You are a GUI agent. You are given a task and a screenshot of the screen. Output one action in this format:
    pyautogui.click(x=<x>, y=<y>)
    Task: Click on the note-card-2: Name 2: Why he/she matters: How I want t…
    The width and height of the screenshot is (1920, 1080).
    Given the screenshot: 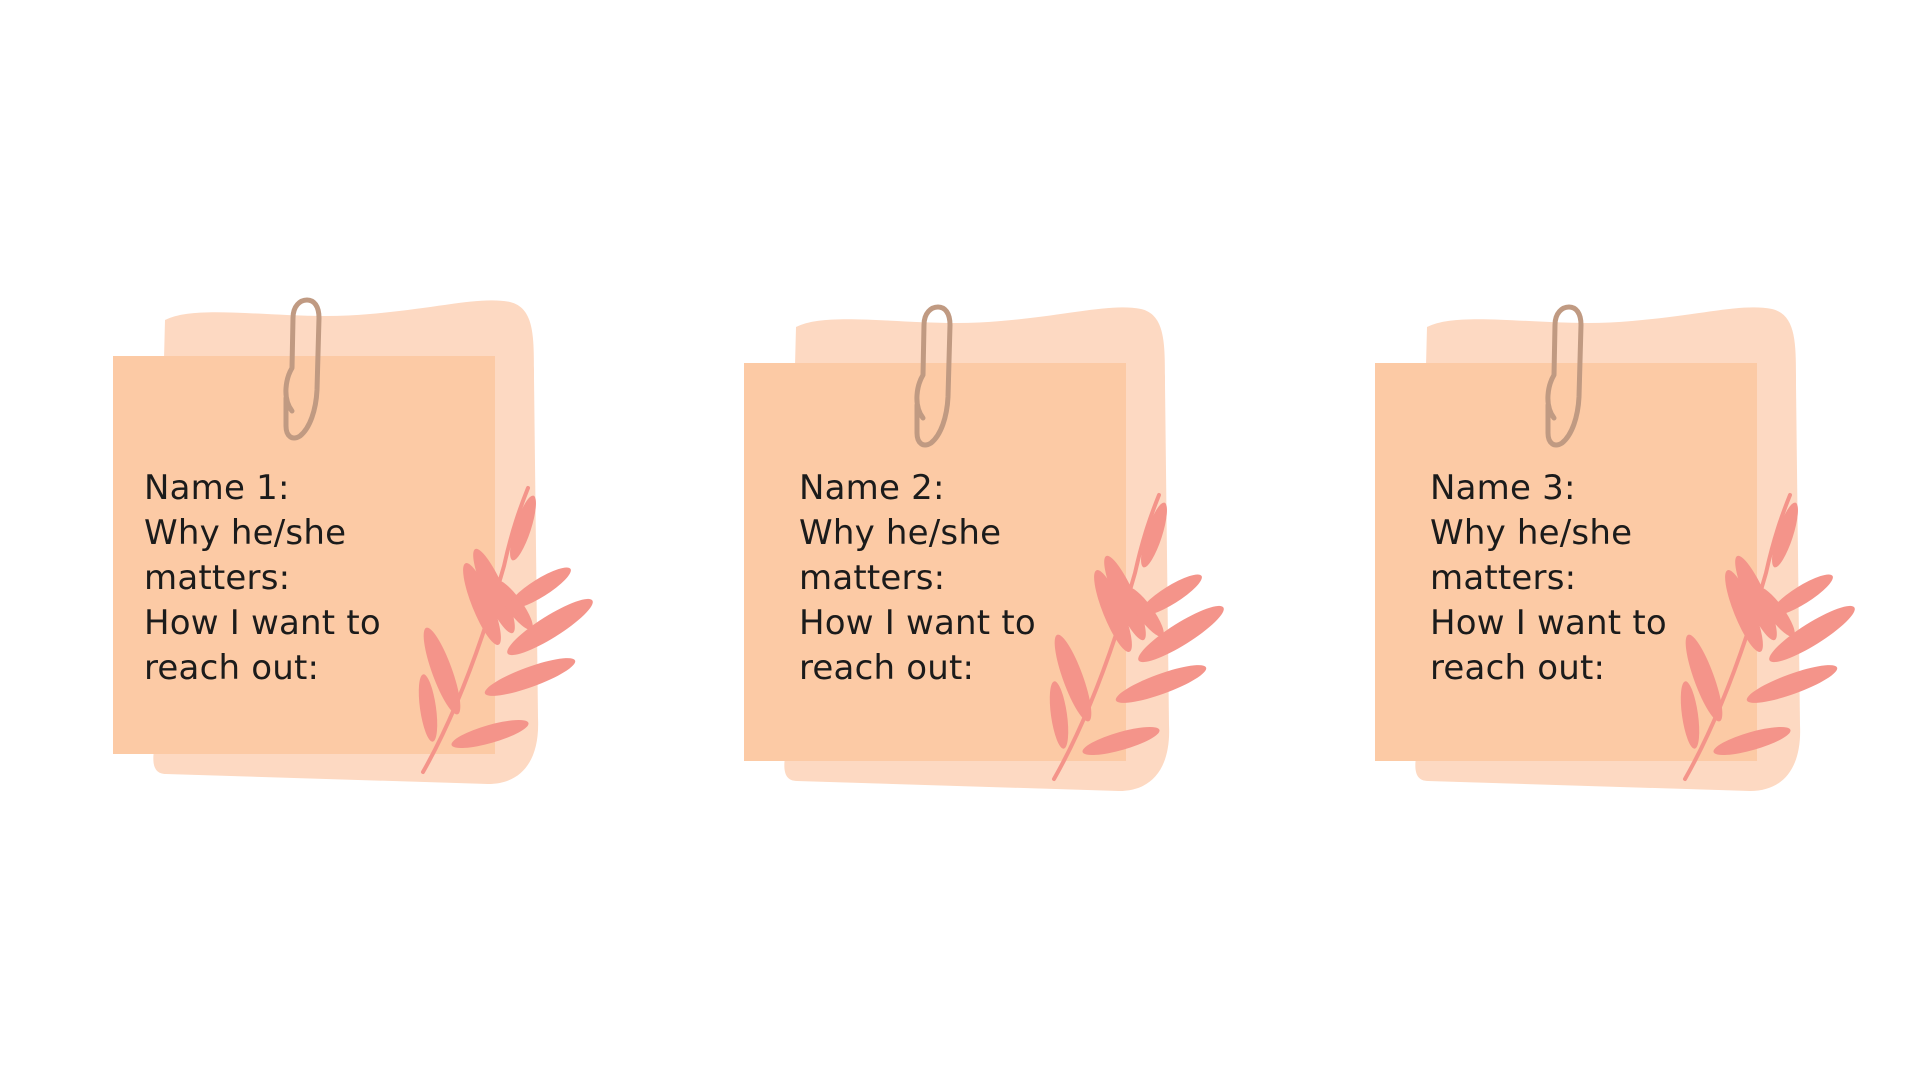 What is the action you would take?
    pyautogui.click(x=991, y=564)
    